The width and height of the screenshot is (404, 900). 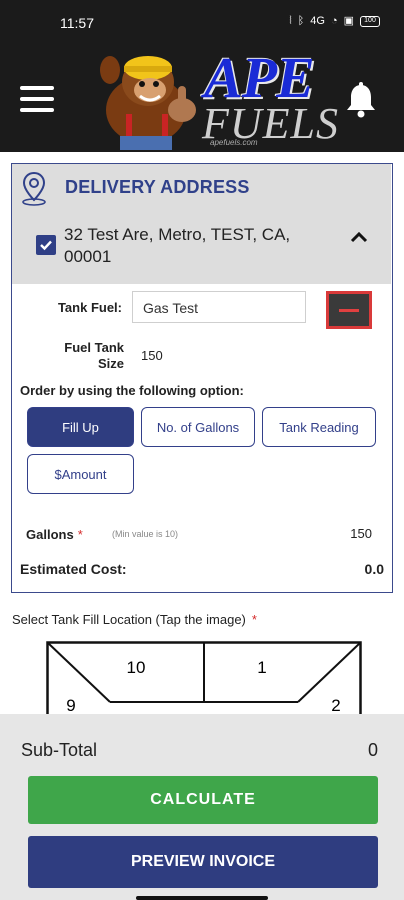 I want to click on tank-fuel-field: Gas Test, so click(x=219, y=307).